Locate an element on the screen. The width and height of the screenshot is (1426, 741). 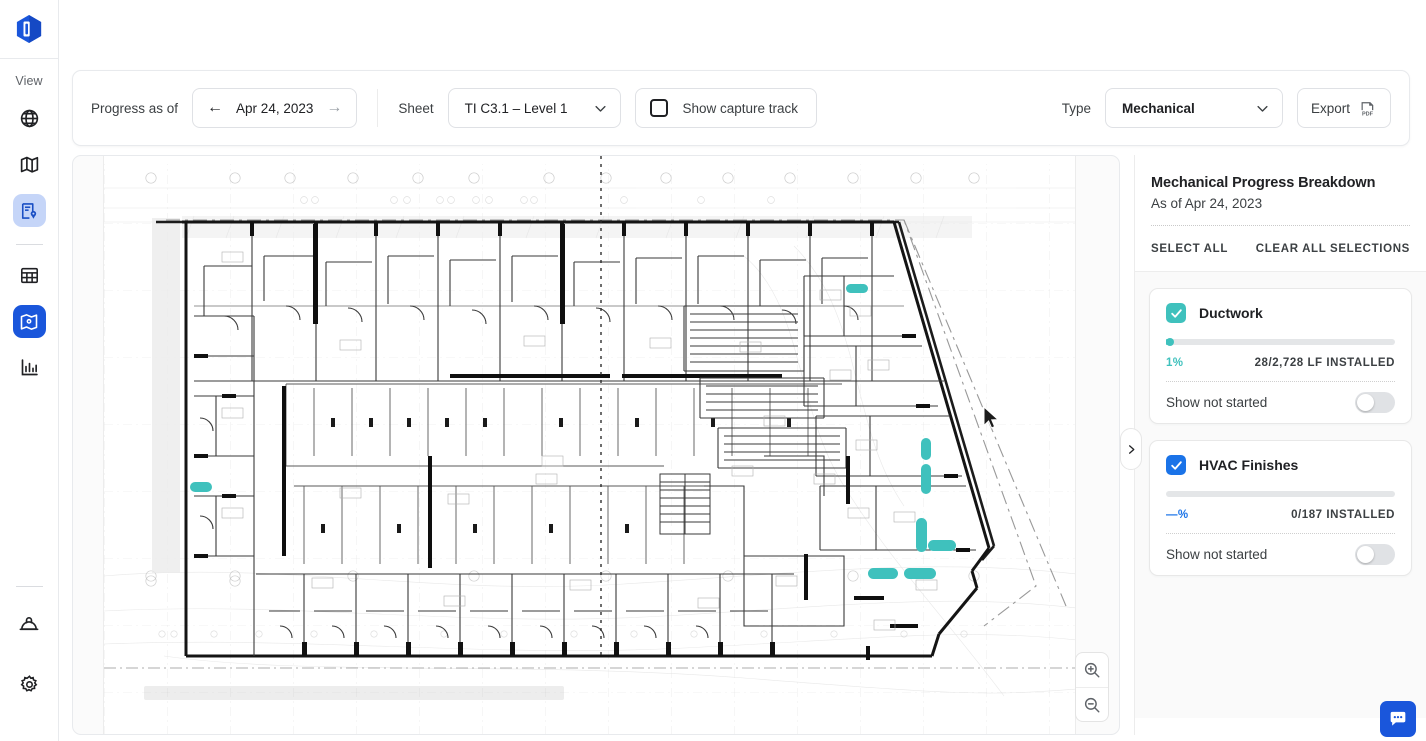
sidebar-item-globe is located at coordinates (29, 118).